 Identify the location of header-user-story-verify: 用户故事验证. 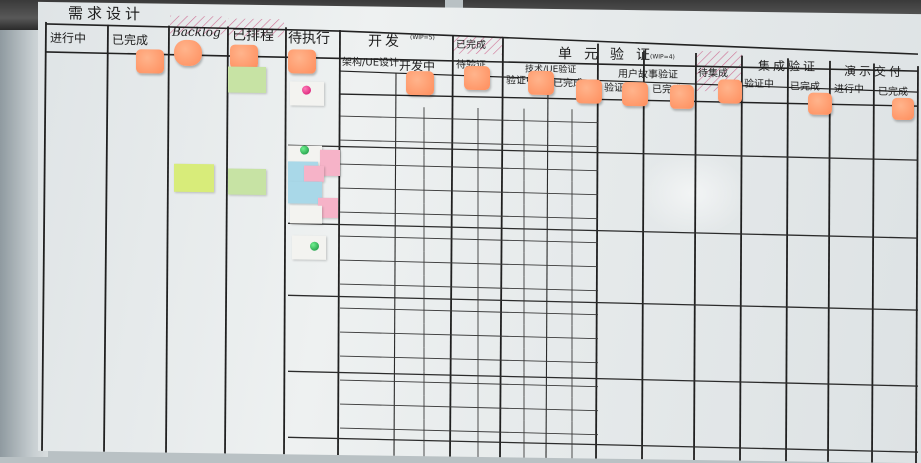
(648, 74).